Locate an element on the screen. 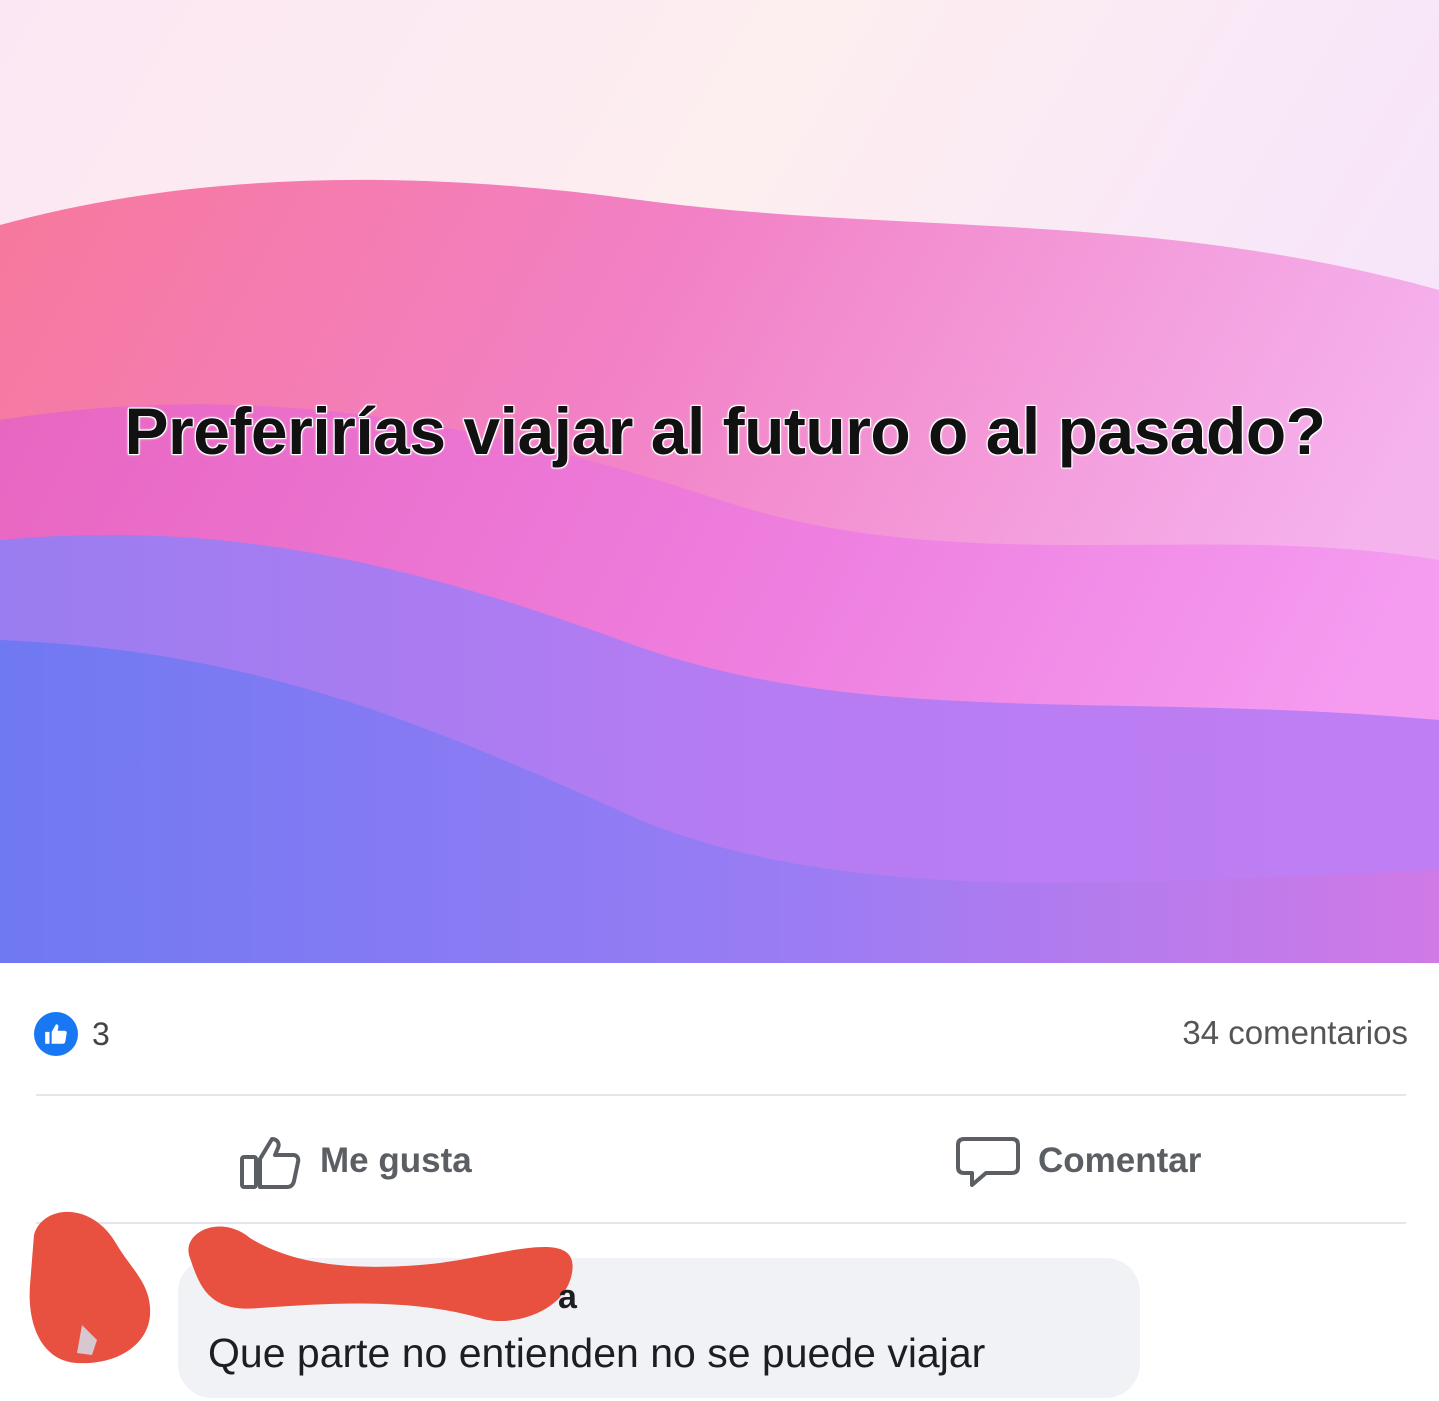 The width and height of the screenshot is (1439, 1401). comment-author-redacted: a is located at coordinates (380, 1278).